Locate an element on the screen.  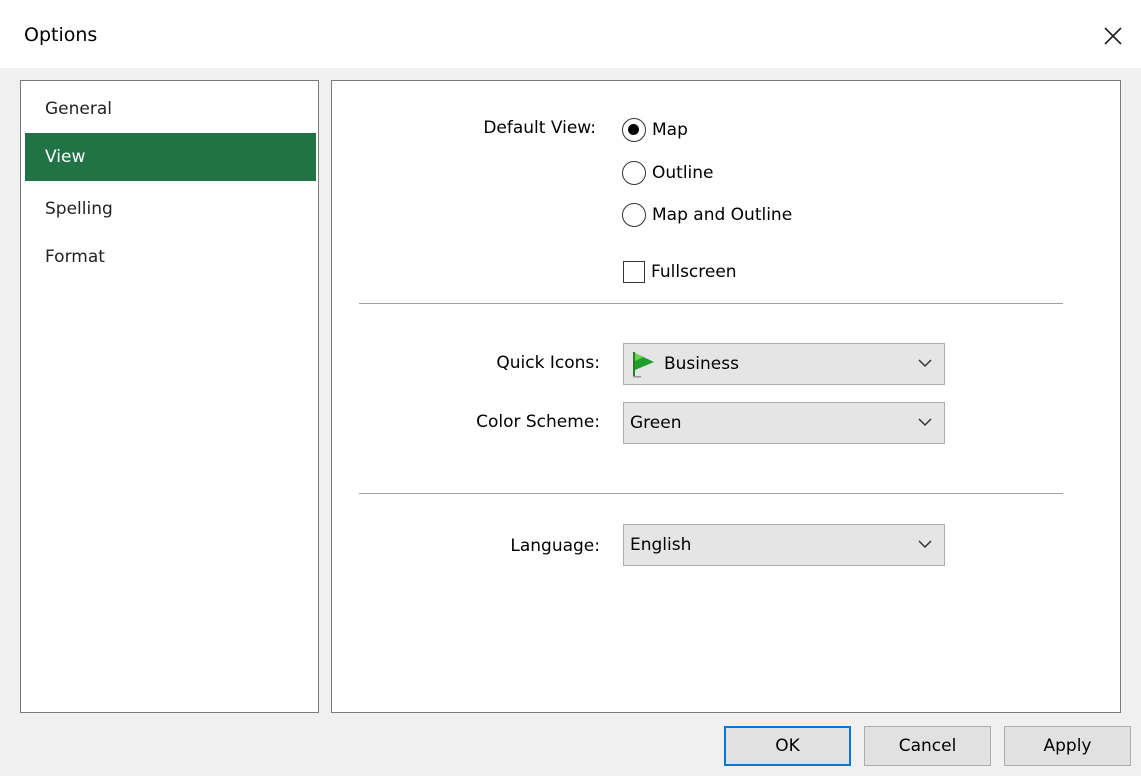
radio-outline: Outline is located at coordinates (668, 173).